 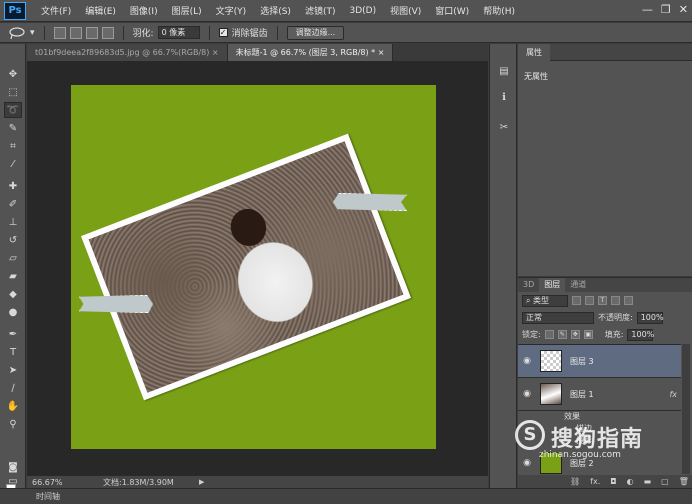 What do you see at coordinates (13, 481) in the screenshot?
I see `screen-mode-icon: ▭` at bounding box center [13, 481].